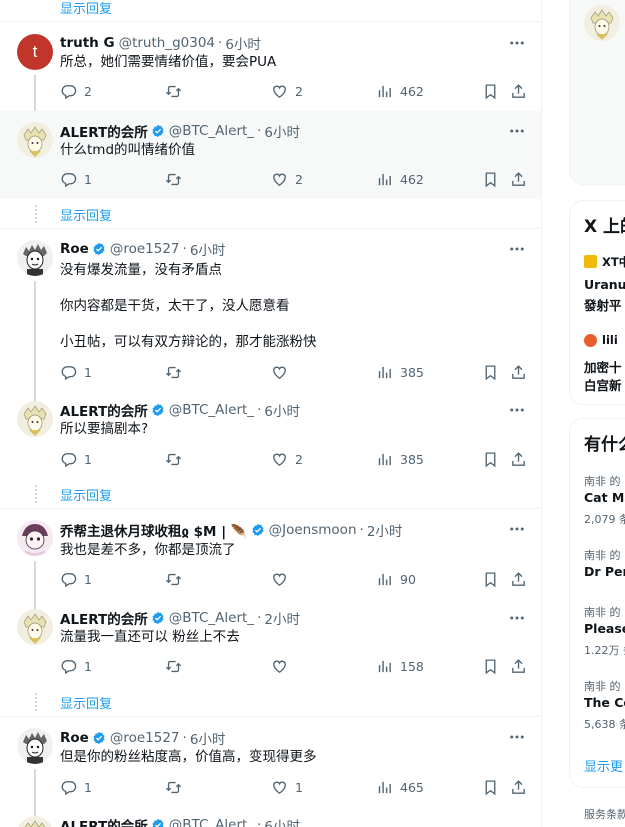  Describe the element at coordinates (603, 304) in the screenshot. I see `news-headline: 發射平` at that location.